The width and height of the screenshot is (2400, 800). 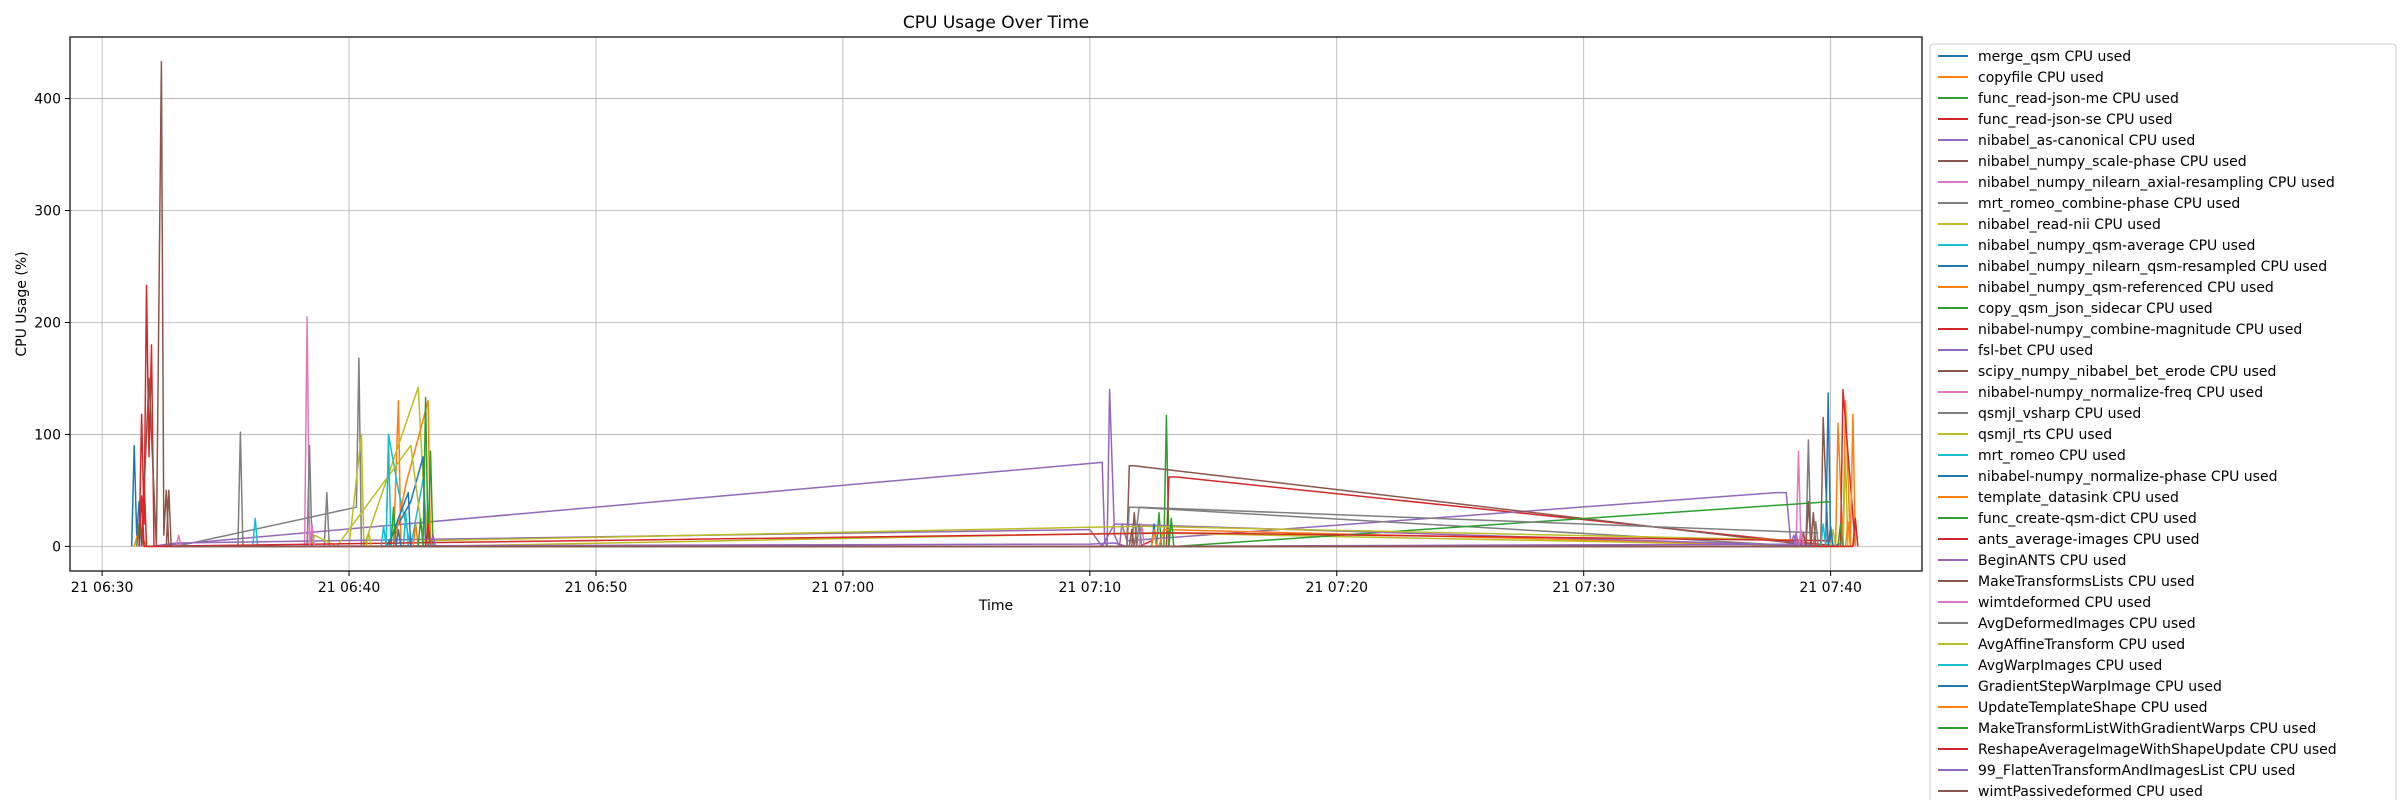 I want to click on x-tick-label: 21 06:50, so click(x=596, y=588).